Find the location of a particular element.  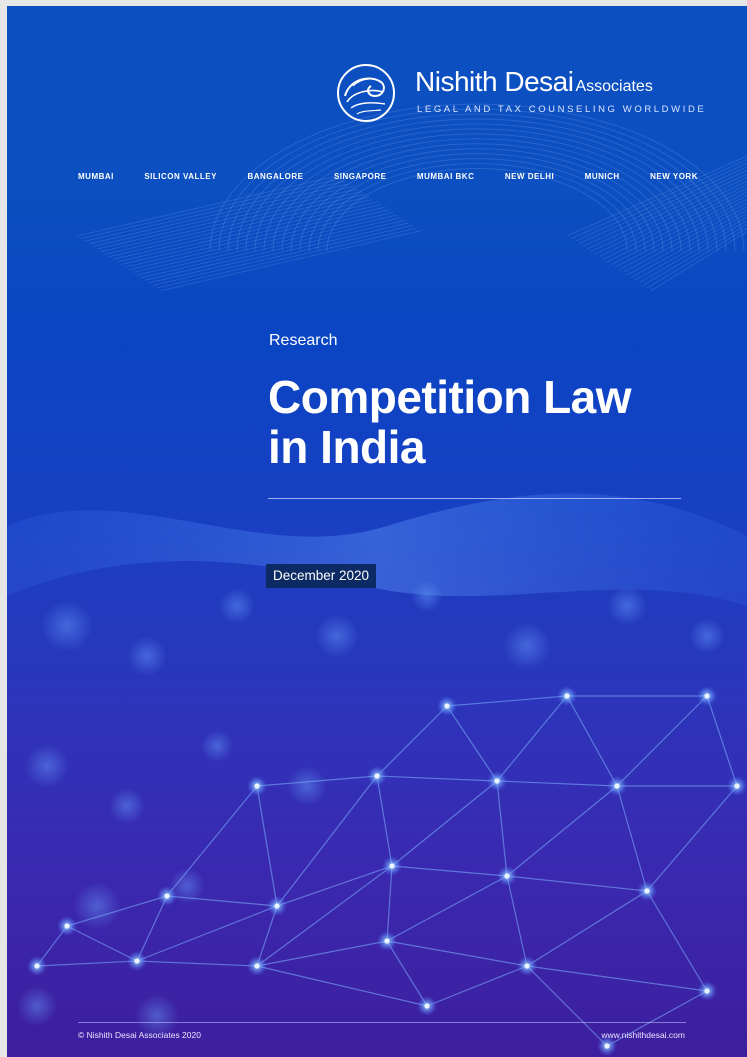

brand-name-suffix: Associates is located at coordinates (614, 86).